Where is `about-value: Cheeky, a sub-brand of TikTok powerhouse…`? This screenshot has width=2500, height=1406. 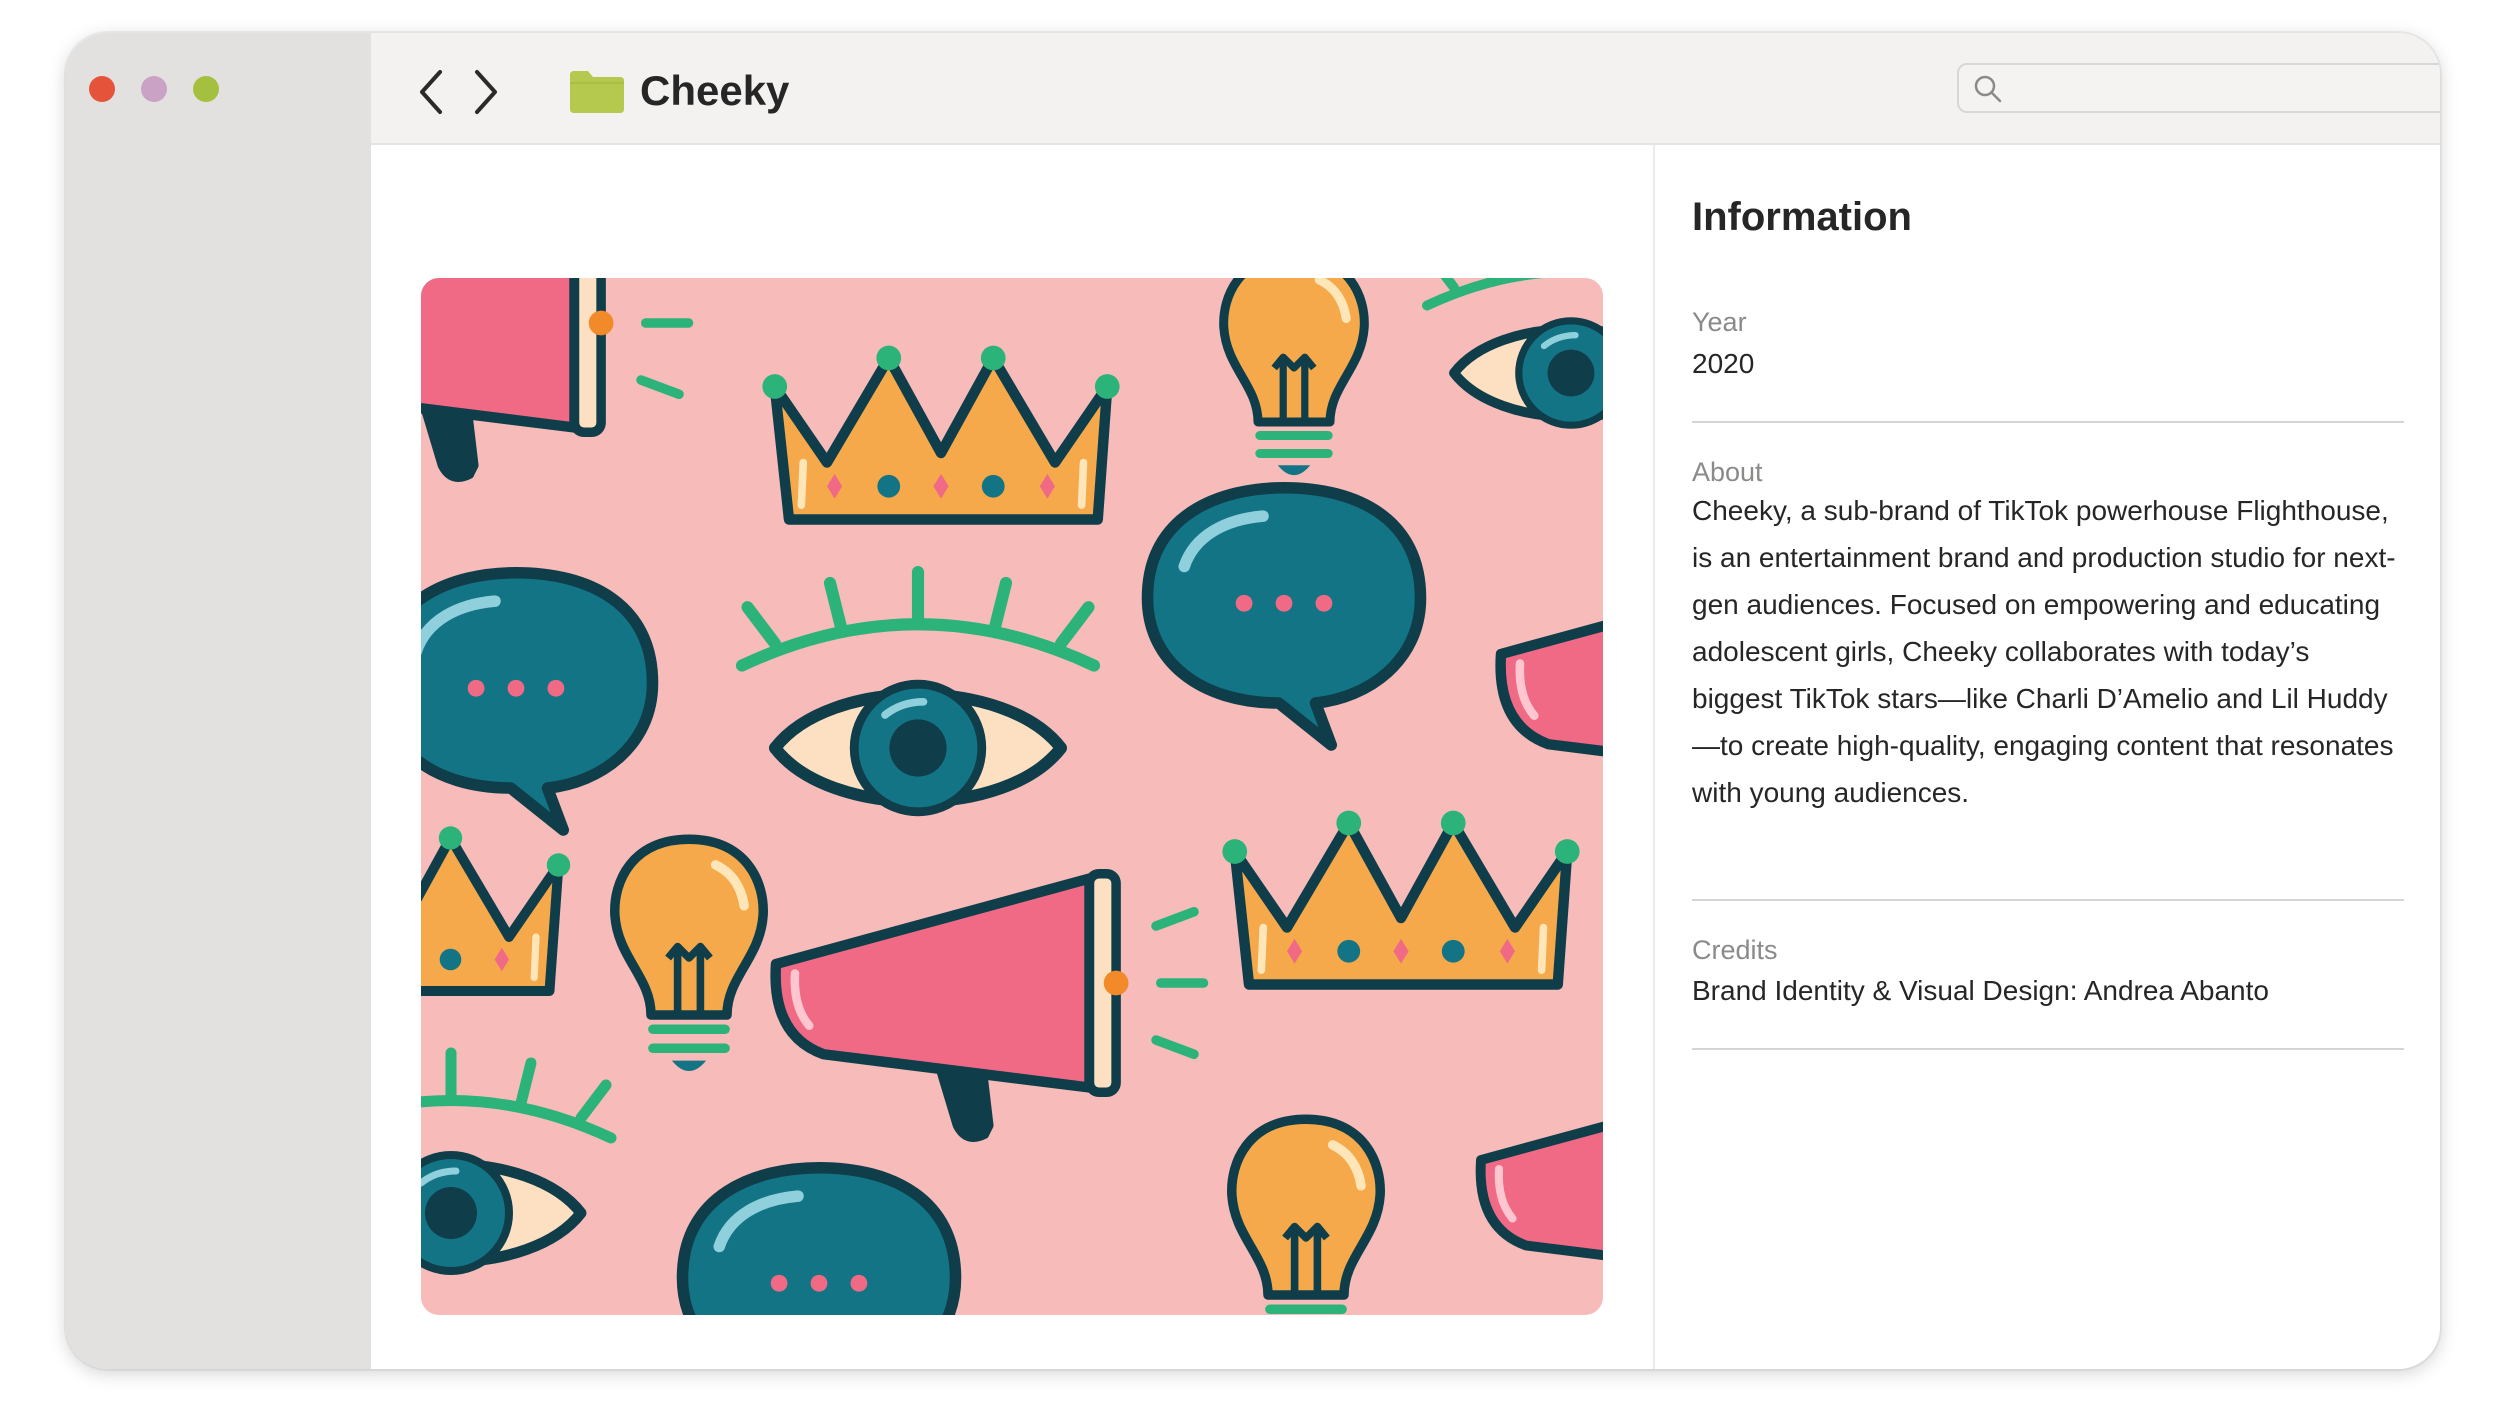 about-value: Cheeky, a sub-brand of TikTok powerhouse… is located at coordinates (2044, 651).